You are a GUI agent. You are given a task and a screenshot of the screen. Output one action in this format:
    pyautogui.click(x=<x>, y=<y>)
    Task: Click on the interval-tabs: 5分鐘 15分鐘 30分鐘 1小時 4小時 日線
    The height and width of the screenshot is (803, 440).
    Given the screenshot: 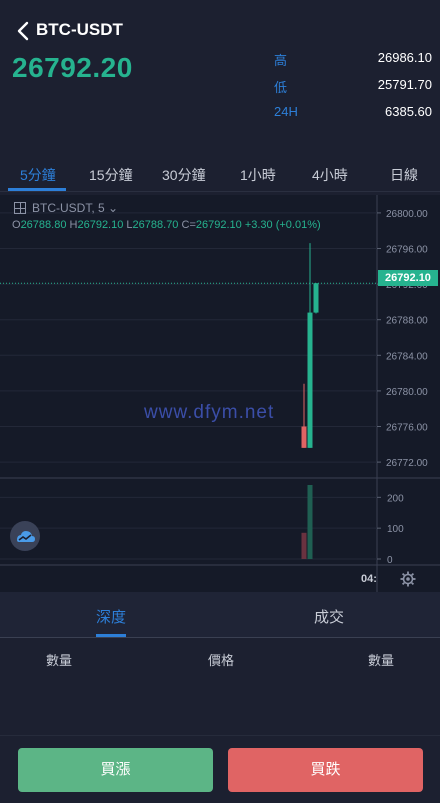 What is the action you would take?
    pyautogui.click(x=220, y=176)
    